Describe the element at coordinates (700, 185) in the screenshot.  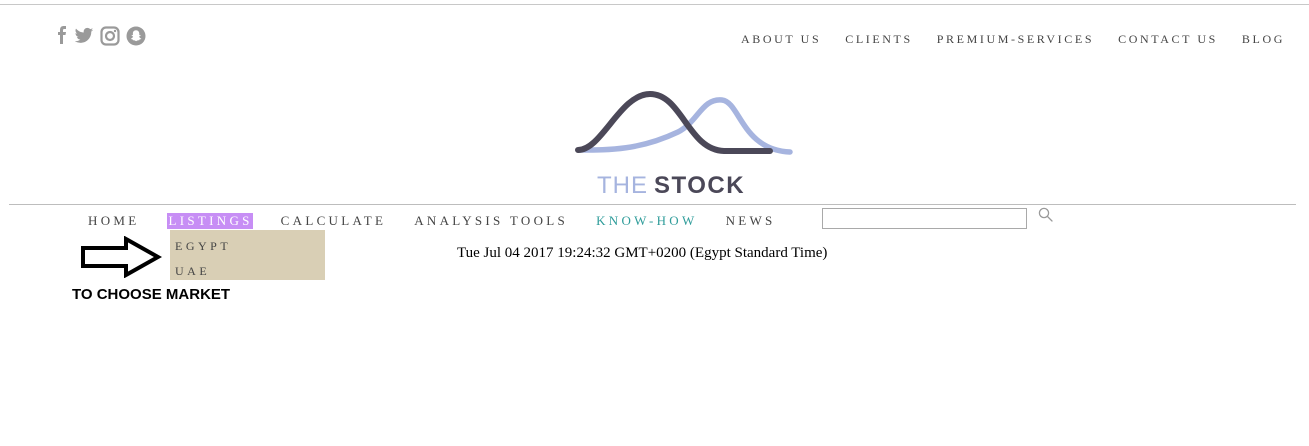
I see `brand-stock: STOCK` at that location.